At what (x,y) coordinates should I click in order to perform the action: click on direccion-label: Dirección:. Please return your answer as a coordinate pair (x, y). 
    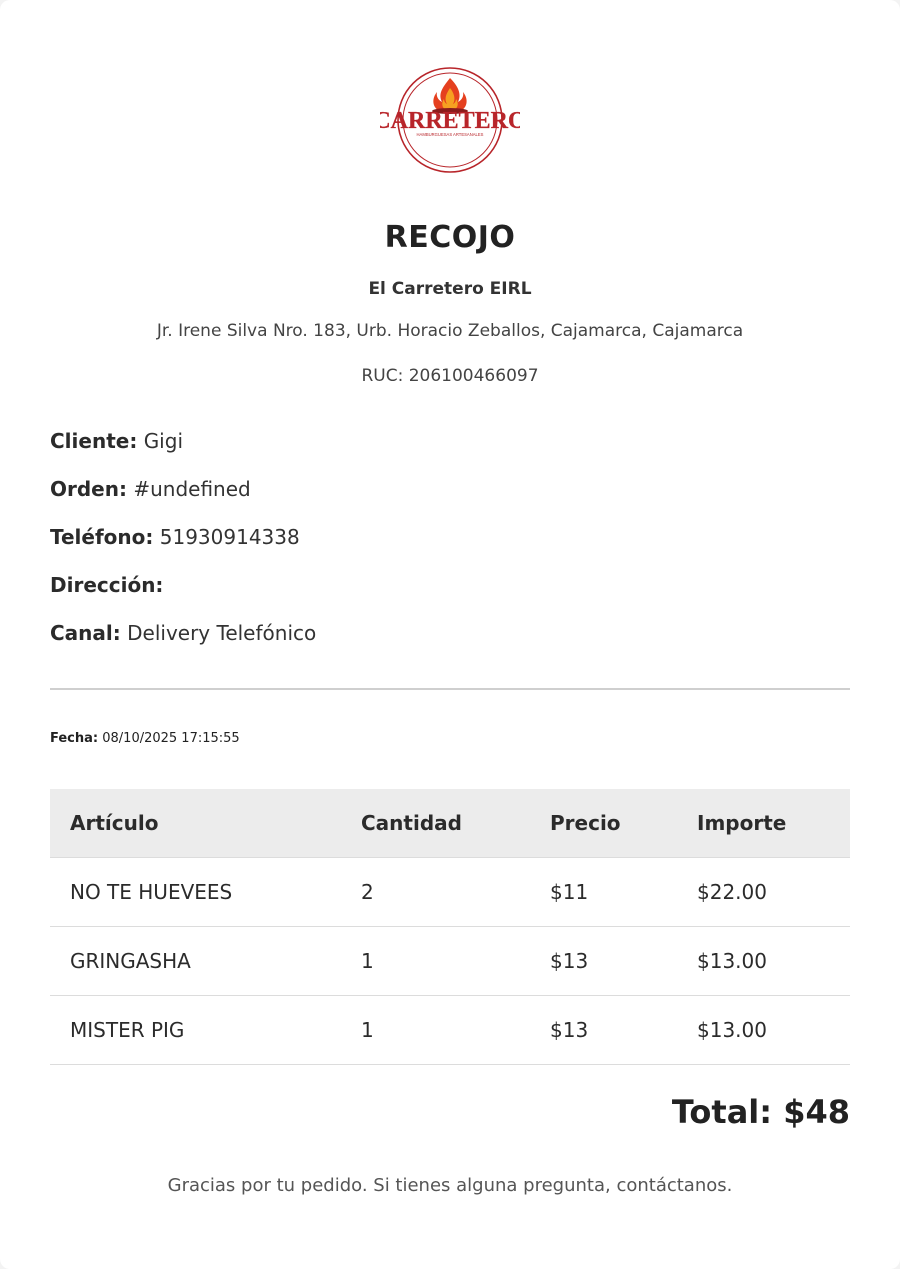
    Looking at the image, I should click on (107, 585).